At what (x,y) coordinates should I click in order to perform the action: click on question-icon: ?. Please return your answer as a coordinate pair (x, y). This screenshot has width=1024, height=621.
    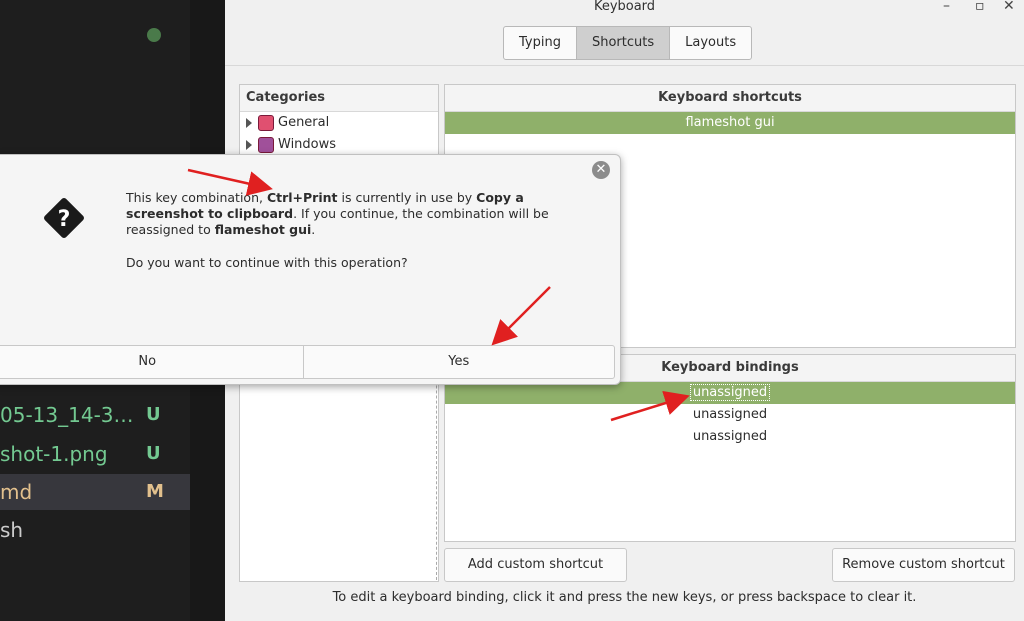
    Looking at the image, I should click on (64, 218).